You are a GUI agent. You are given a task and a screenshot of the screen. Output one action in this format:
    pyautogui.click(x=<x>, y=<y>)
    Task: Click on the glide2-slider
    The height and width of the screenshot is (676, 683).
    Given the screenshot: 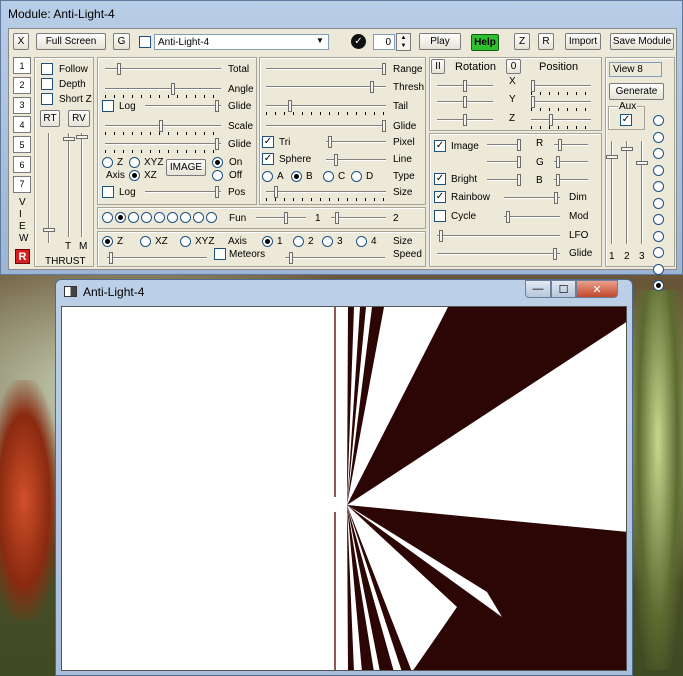 What is the action you would take?
    pyautogui.click(x=163, y=145)
    